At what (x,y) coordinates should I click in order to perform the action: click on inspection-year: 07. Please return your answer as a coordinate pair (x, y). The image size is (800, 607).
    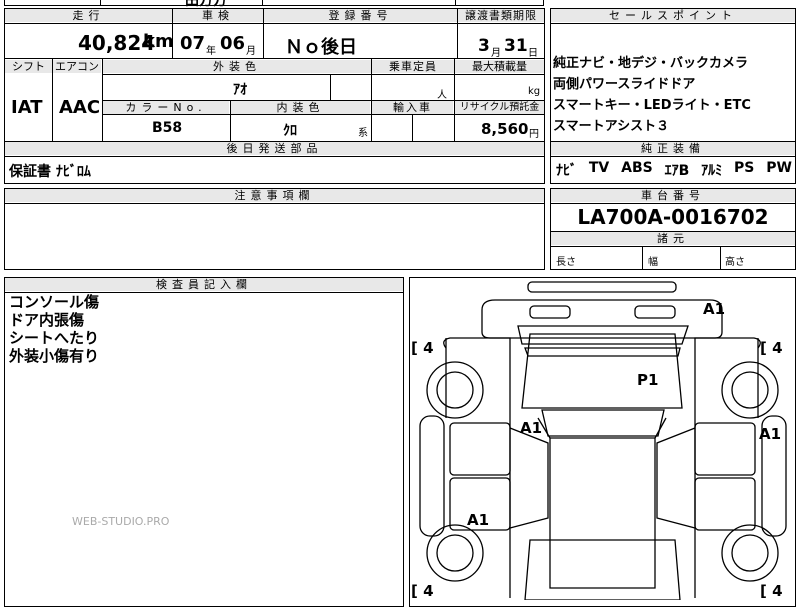
    Looking at the image, I should click on (193, 43).